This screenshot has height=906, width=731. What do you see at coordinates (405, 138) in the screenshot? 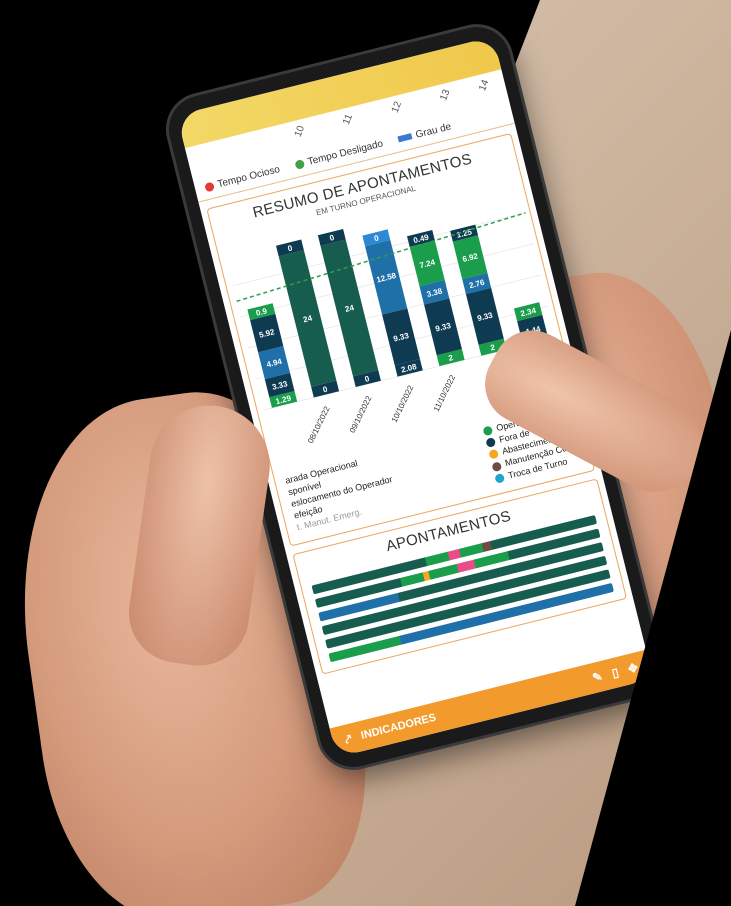
I see `blue-line-icon` at bounding box center [405, 138].